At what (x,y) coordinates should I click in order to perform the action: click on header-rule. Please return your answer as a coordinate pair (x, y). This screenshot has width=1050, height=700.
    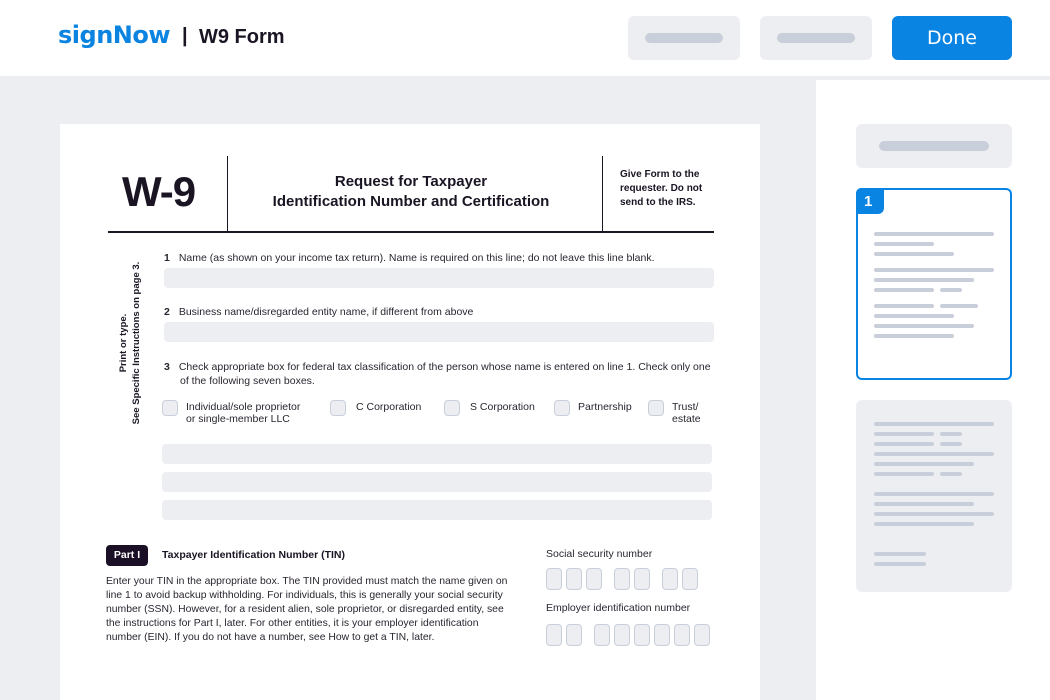
    Looking at the image, I should click on (411, 232).